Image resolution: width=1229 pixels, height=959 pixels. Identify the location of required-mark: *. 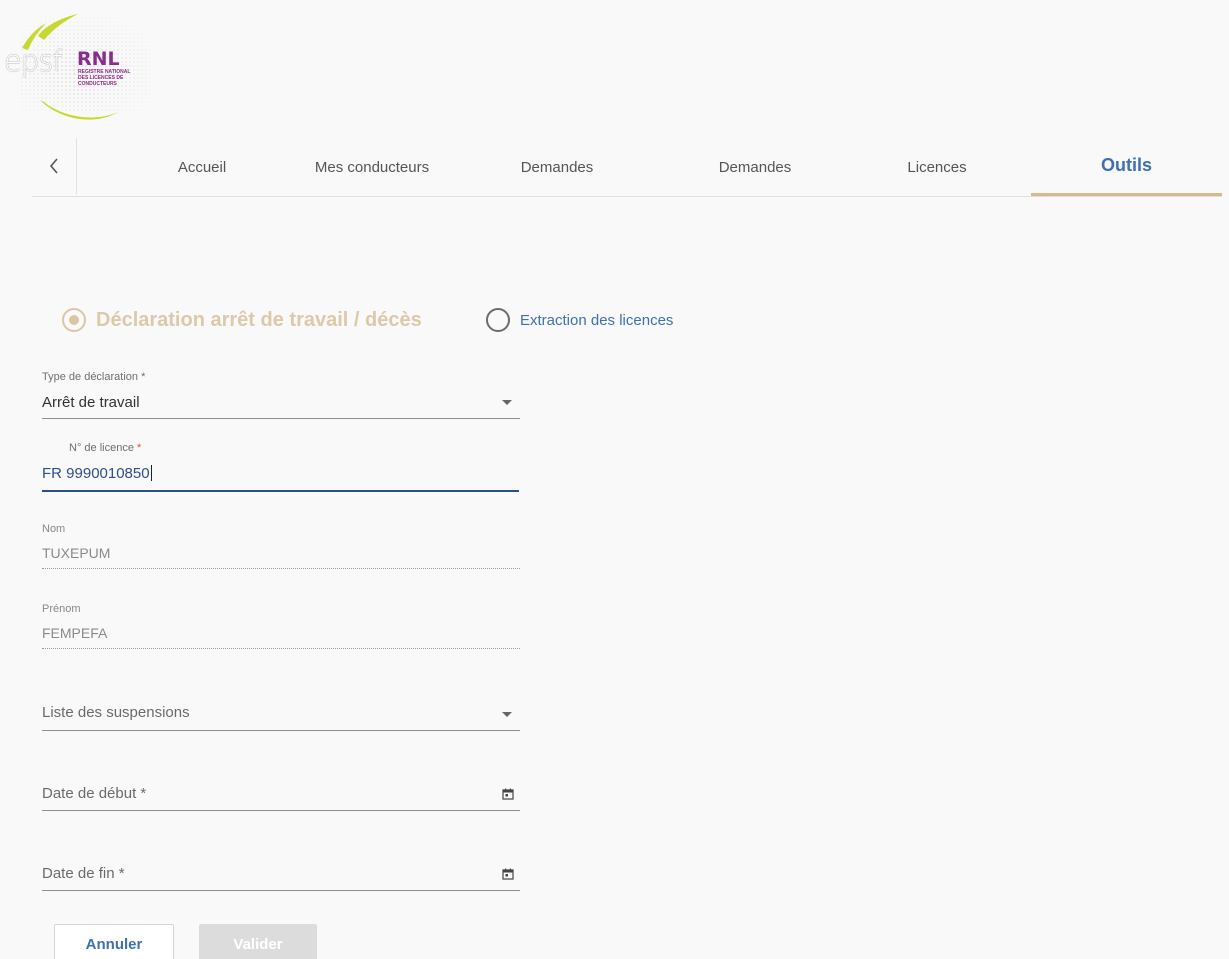
(139, 448).